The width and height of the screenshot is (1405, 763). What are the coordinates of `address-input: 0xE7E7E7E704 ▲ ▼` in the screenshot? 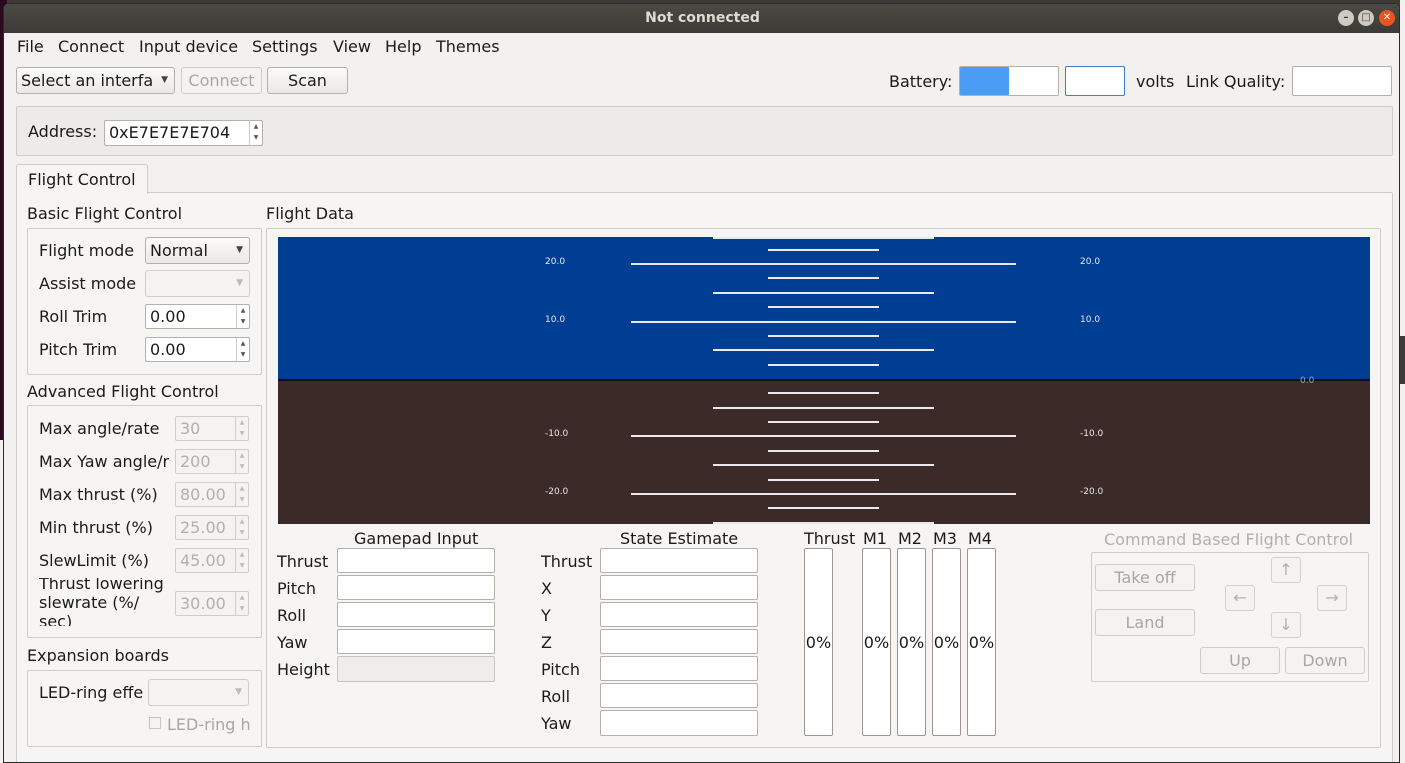 It's located at (183, 133).